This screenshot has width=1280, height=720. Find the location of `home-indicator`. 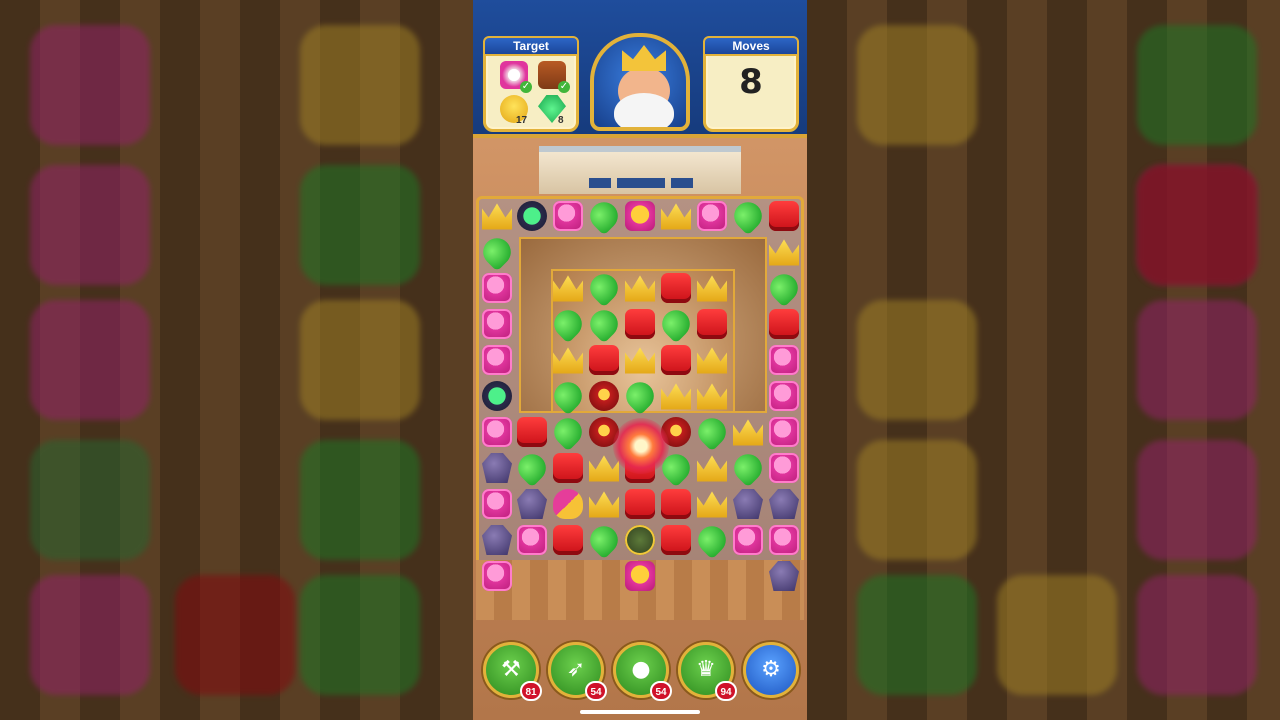

home-indicator is located at coordinates (640, 712).